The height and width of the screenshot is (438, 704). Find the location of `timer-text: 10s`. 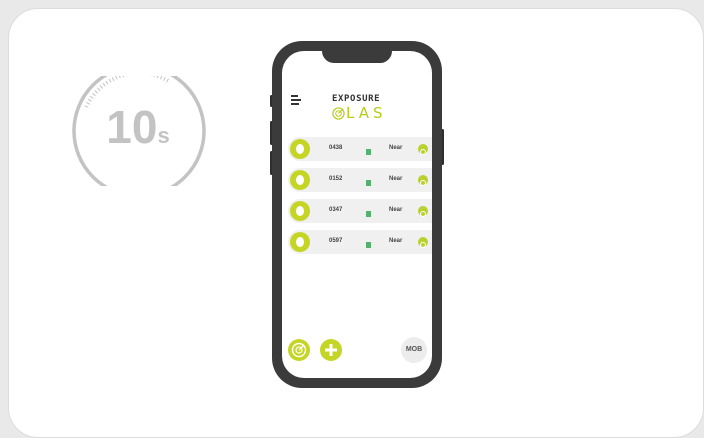

timer-text: 10s is located at coordinates (138, 131).